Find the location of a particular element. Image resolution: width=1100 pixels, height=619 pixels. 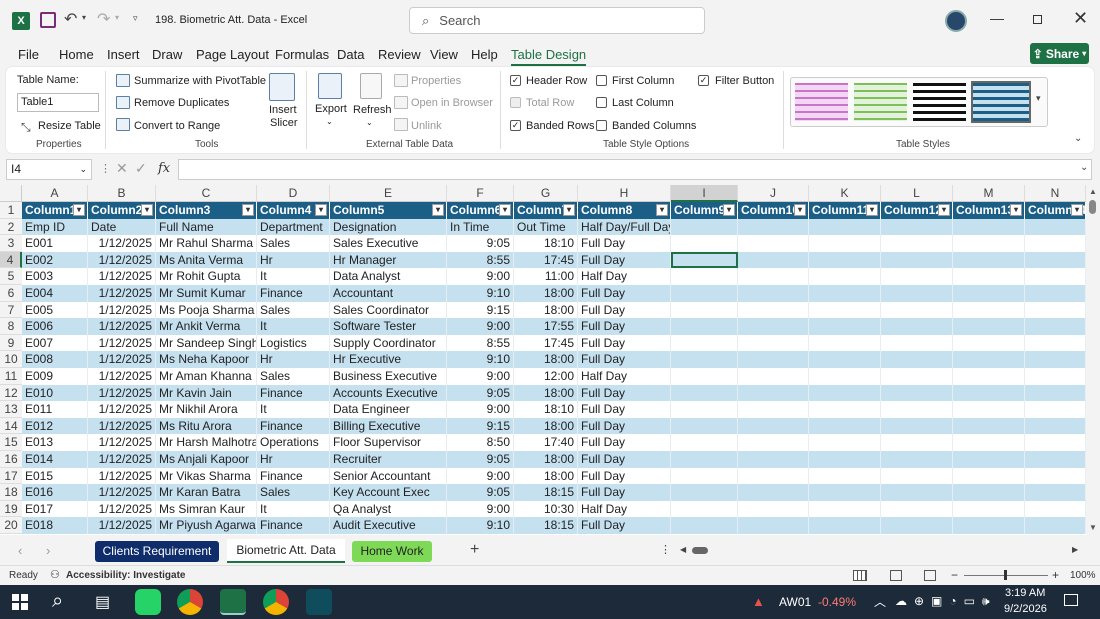

convert-range-button: Convert to Range is located at coordinates (177, 126).